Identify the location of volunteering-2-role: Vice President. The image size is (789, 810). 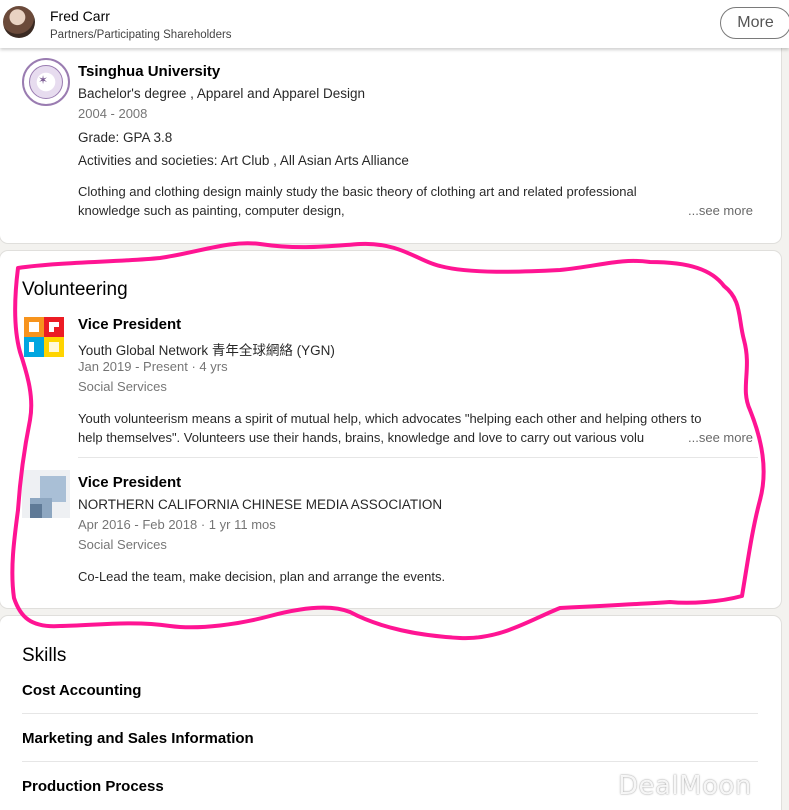
(130, 482).